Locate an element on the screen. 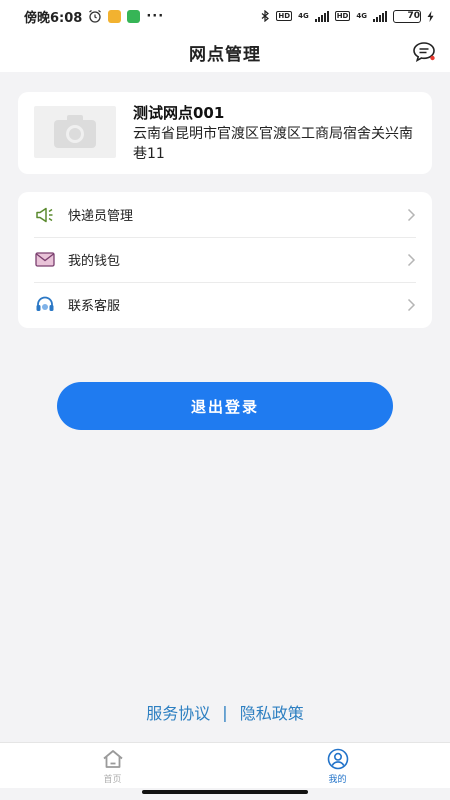  bluetooth-icon is located at coordinates (266, 16).